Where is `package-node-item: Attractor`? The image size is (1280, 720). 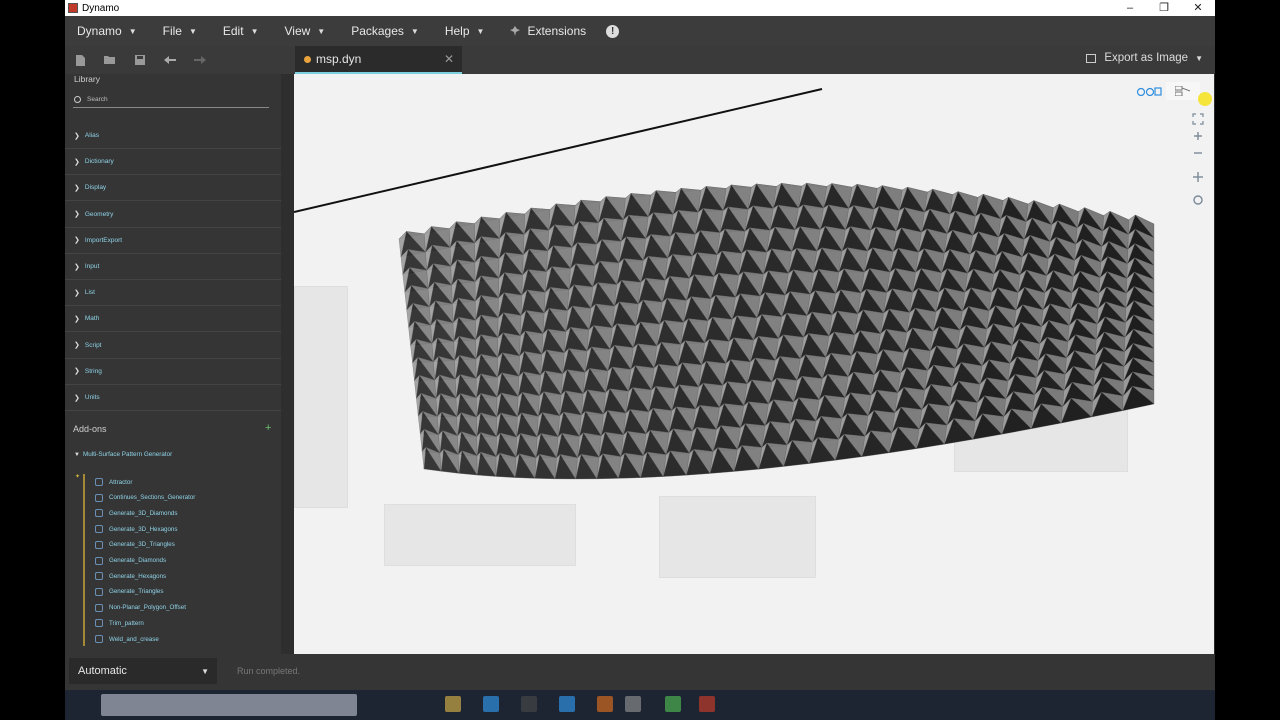 package-node-item: Attractor is located at coordinates (113, 482).